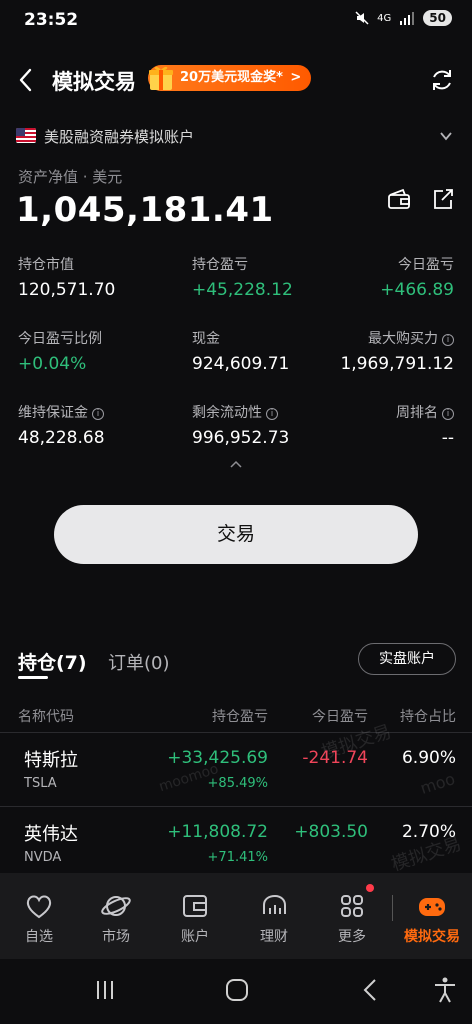 This screenshot has height=1024, width=472. I want to click on net-asset-label: 资产净值 · 美元, so click(70, 177).